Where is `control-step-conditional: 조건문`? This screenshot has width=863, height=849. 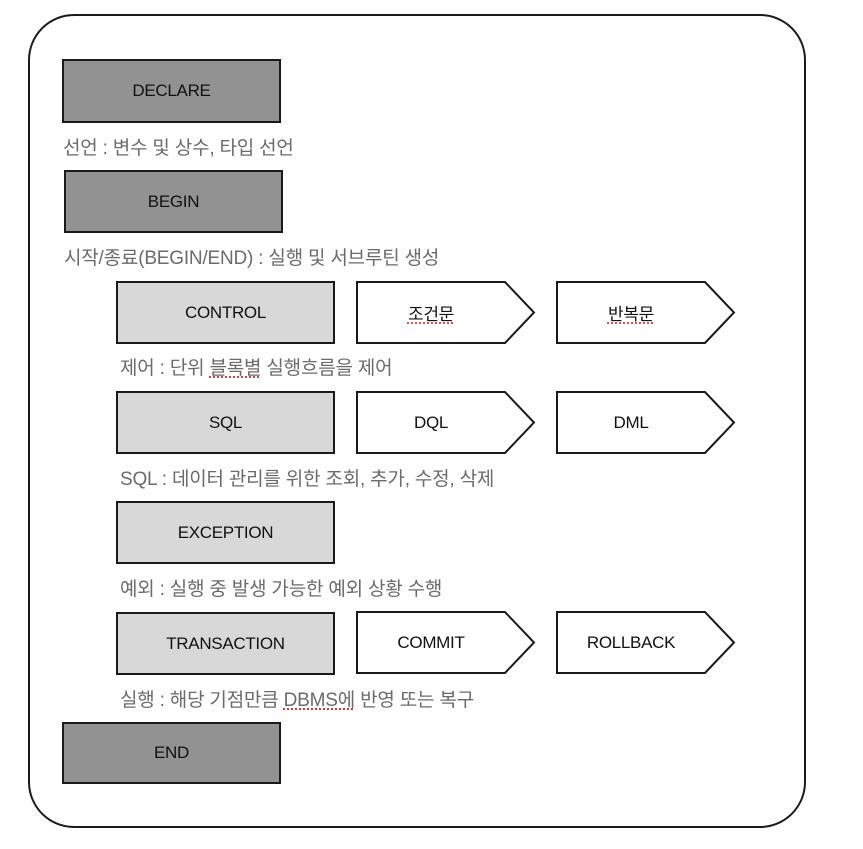
control-step-conditional: 조건문 is located at coordinates (446, 312).